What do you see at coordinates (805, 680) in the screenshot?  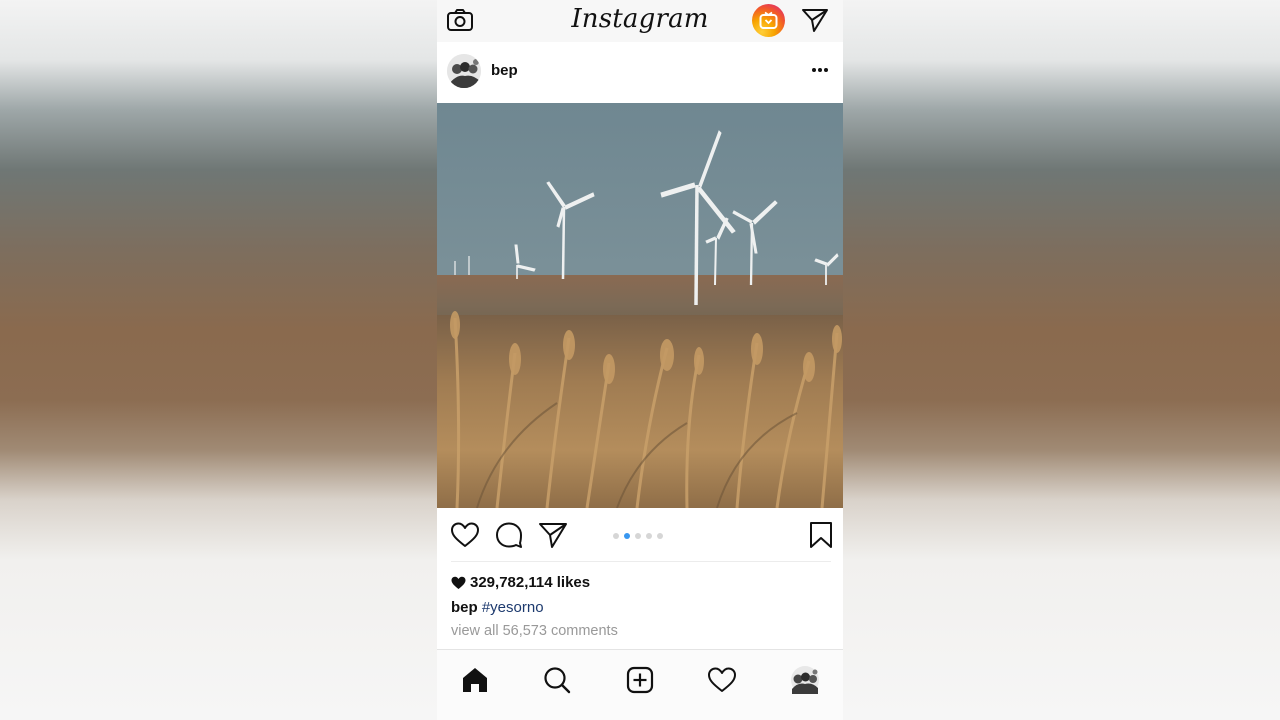 I see `profile-avatar` at bounding box center [805, 680].